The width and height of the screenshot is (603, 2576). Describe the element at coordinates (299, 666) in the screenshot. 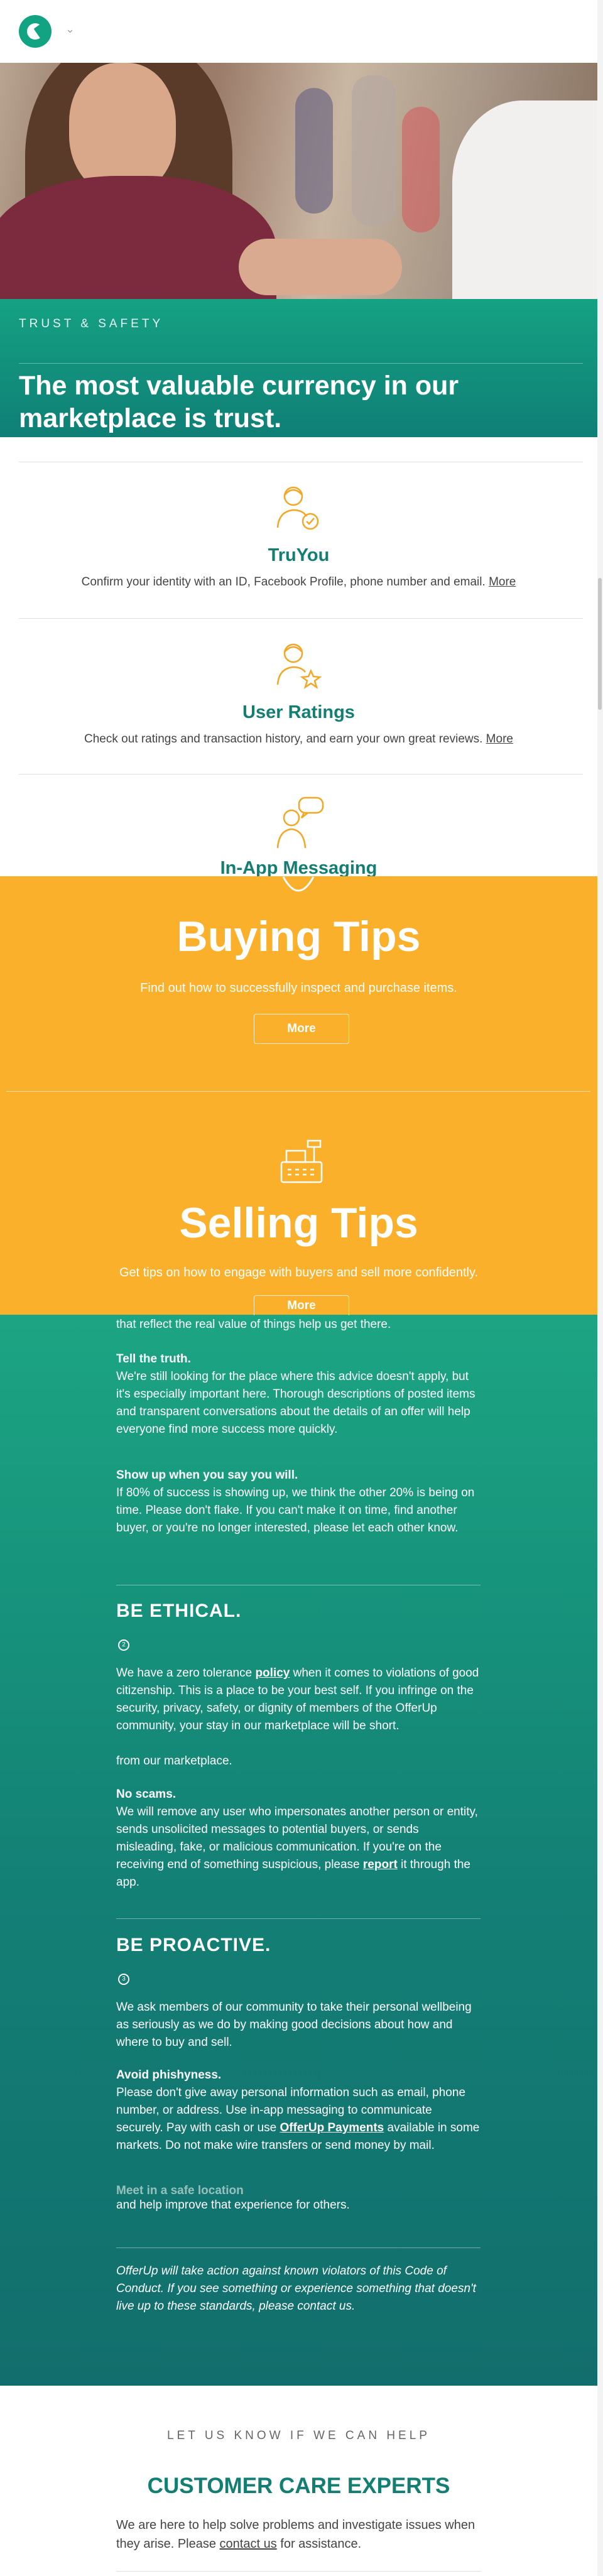

I see `user-rating-star-icon` at that location.